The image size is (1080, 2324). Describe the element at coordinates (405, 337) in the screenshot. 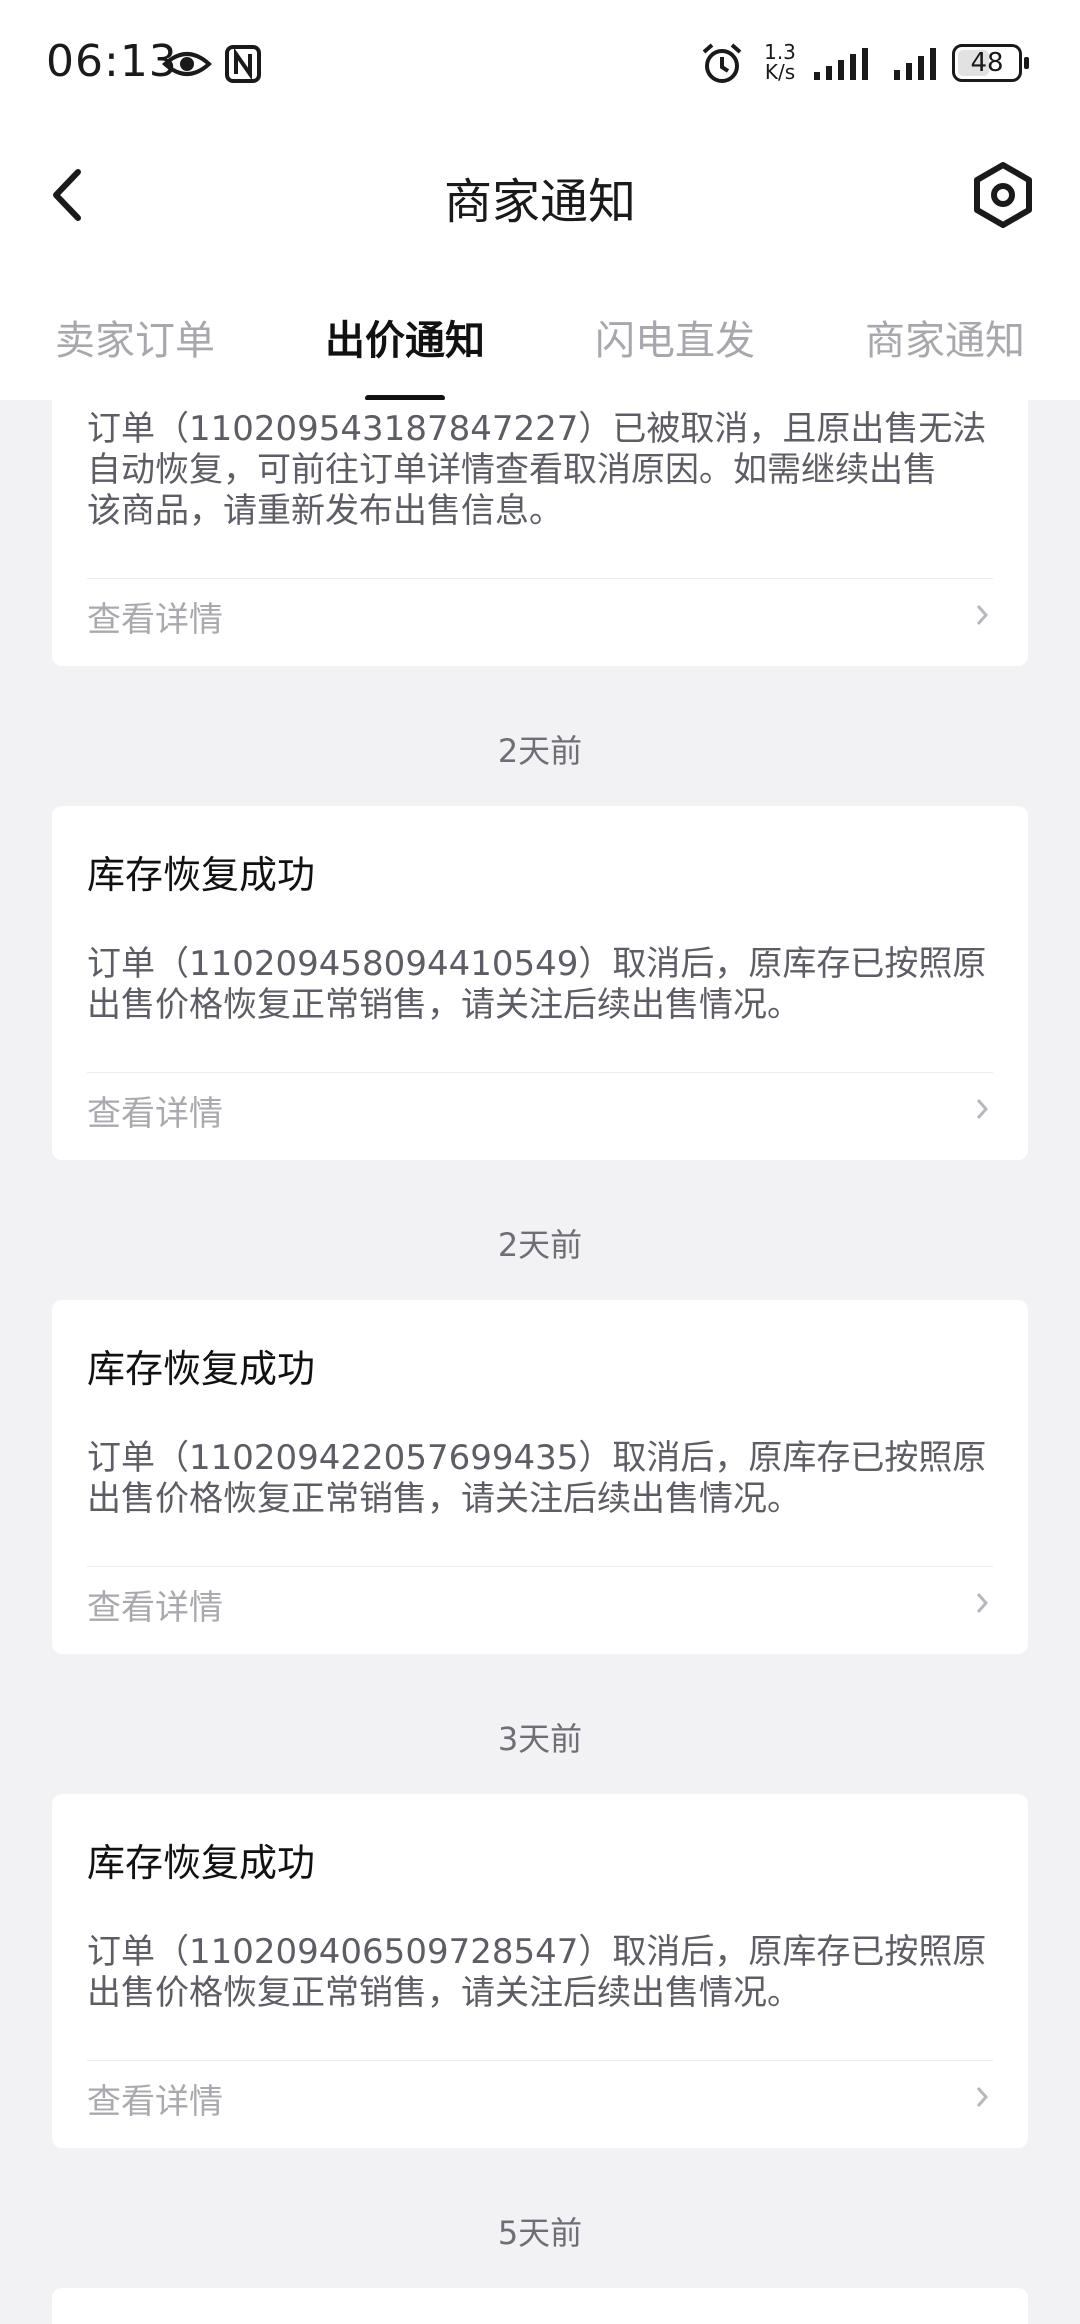

I see `tab-bid-notifications: 出价通知` at that location.